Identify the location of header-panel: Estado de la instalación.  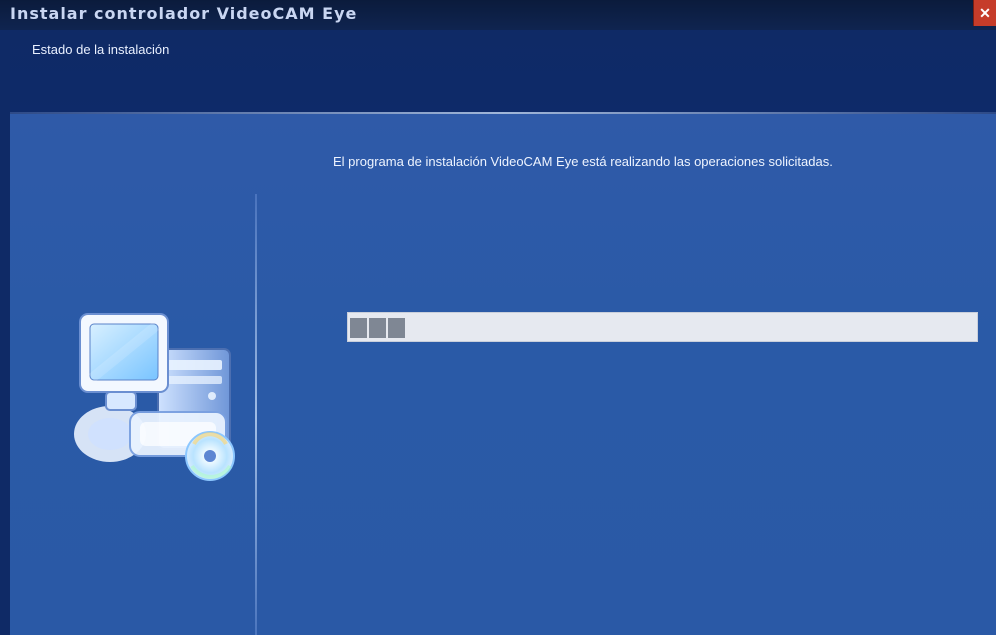
(503, 72).